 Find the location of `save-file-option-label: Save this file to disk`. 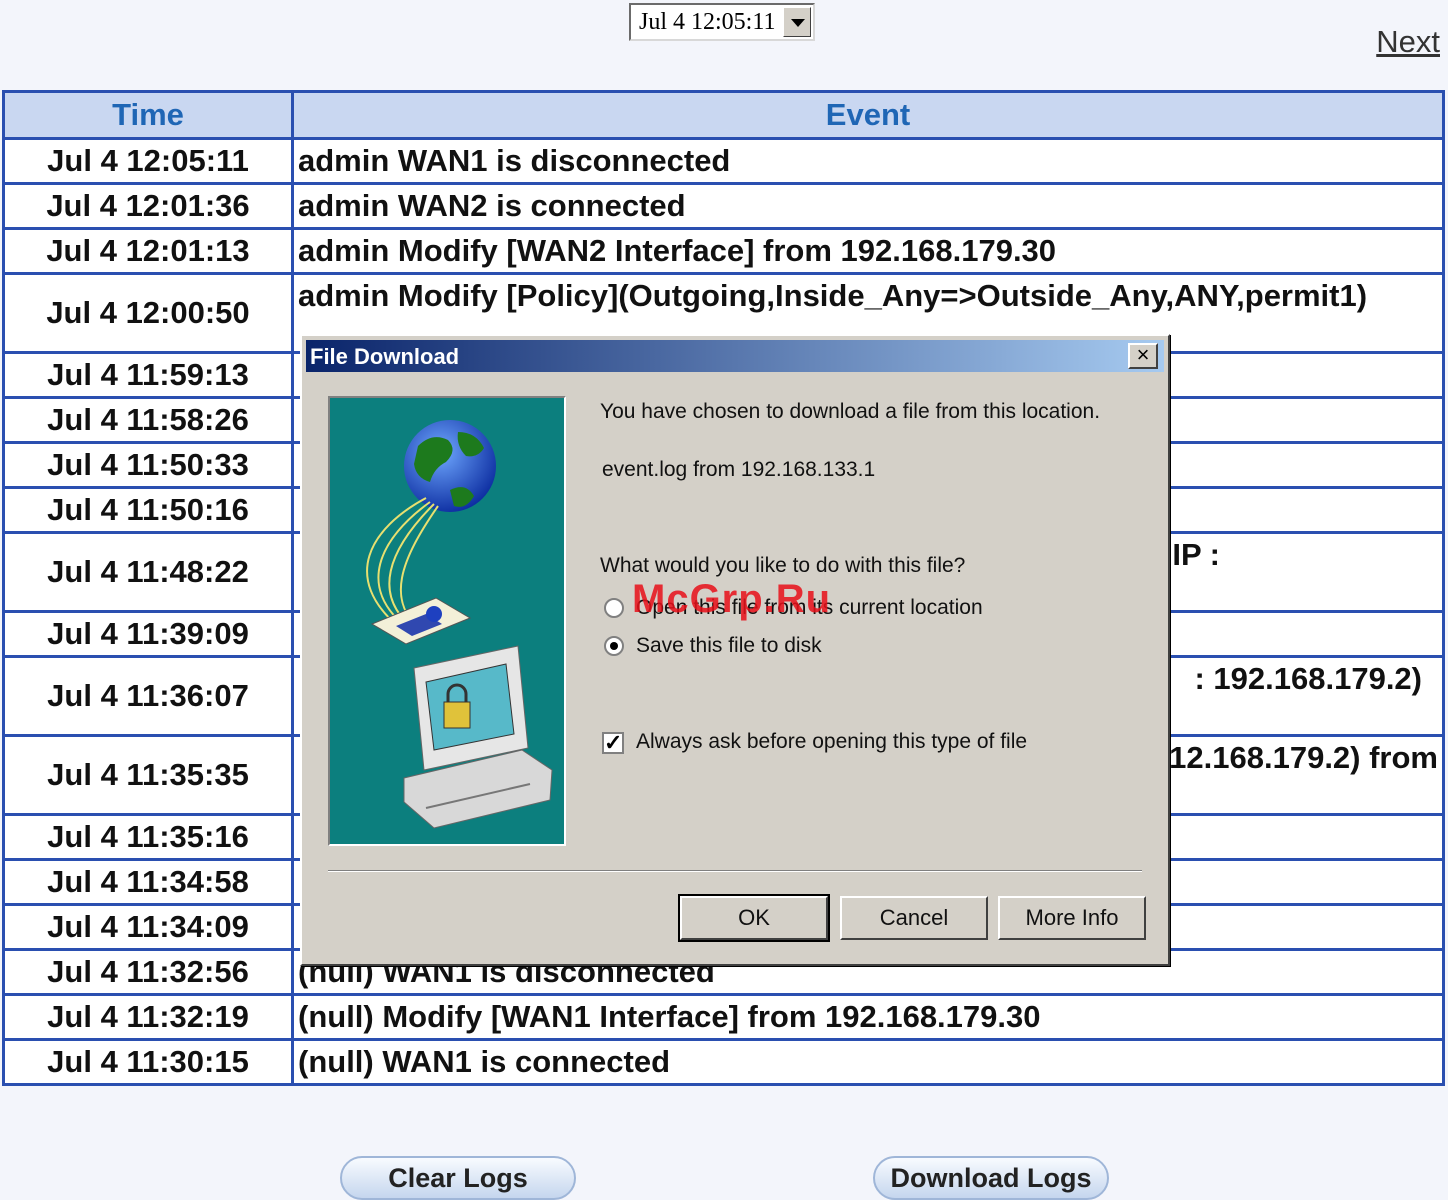

save-file-option-label: Save this file to disk is located at coordinates (729, 646).